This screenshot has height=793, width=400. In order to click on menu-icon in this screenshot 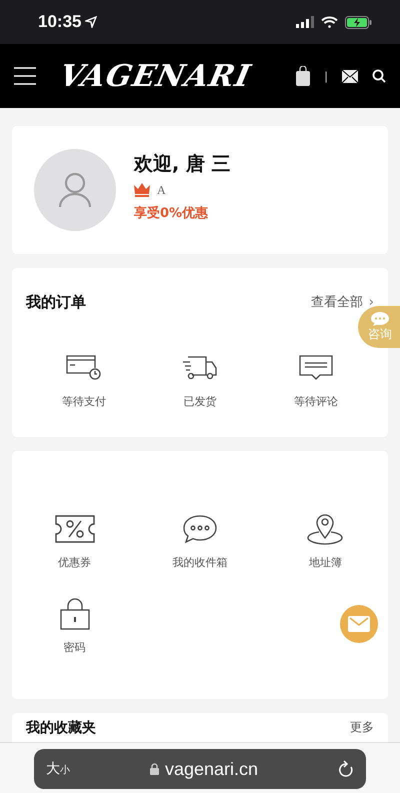, I will do `click(25, 76)`.